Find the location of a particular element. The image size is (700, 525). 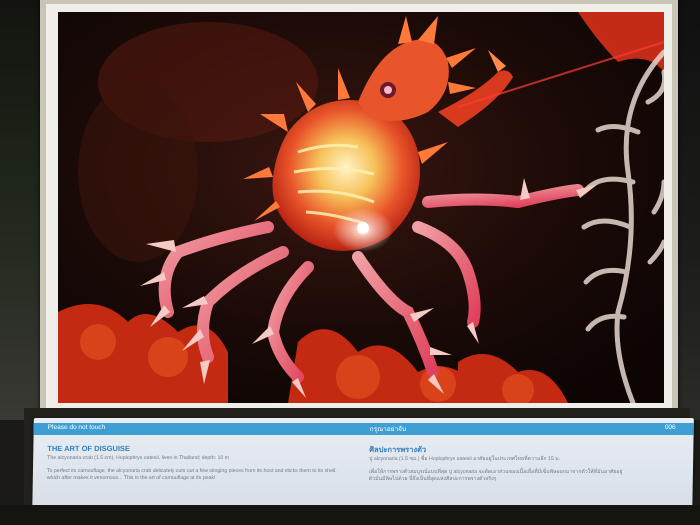

warning-th: กรุณาอย่าจับ is located at coordinates (388, 429).